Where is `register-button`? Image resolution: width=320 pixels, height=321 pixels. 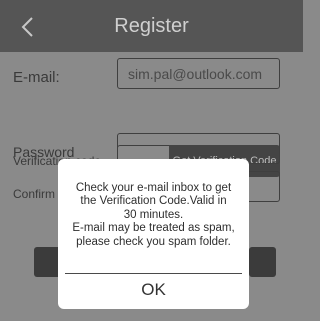
register-button is located at coordinates (47, 262).